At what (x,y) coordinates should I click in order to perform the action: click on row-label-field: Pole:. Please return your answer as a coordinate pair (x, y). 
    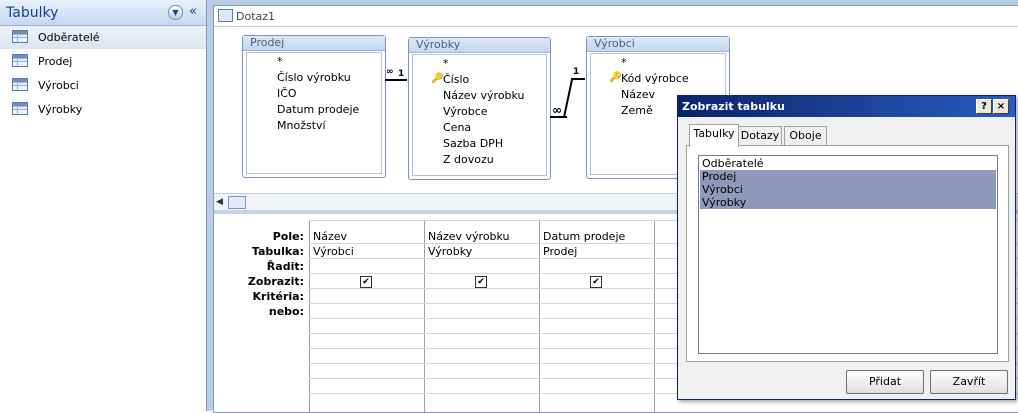
    Looking at the image, I should click on (288, 236).